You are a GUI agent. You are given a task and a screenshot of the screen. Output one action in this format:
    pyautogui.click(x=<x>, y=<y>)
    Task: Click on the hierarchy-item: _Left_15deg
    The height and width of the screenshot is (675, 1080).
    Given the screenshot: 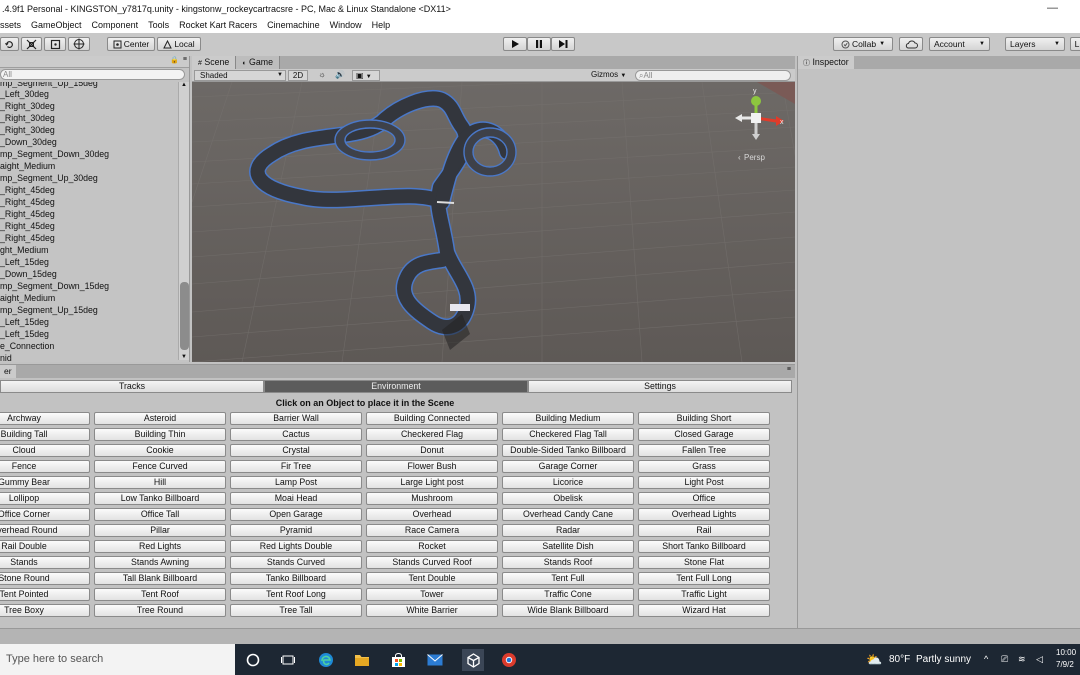 What is the action you would take?
    pyautogui.click(x=89, y=322)
    